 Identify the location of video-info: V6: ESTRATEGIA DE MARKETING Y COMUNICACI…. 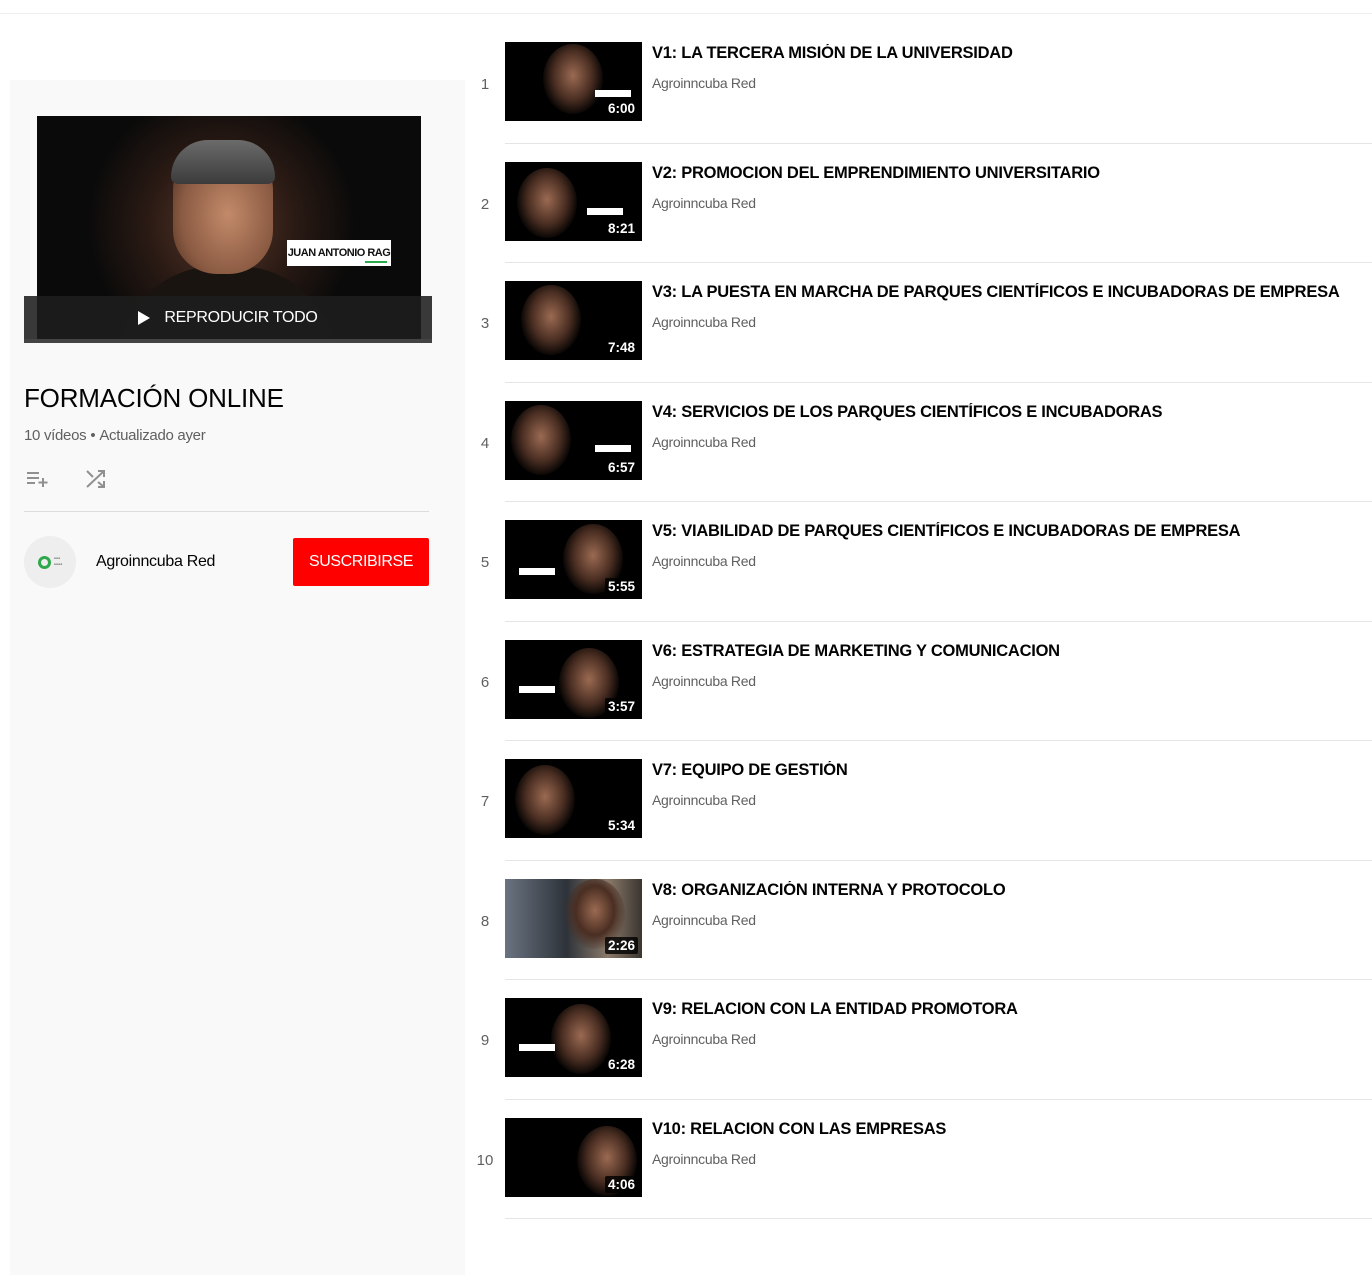
(1012, 665).